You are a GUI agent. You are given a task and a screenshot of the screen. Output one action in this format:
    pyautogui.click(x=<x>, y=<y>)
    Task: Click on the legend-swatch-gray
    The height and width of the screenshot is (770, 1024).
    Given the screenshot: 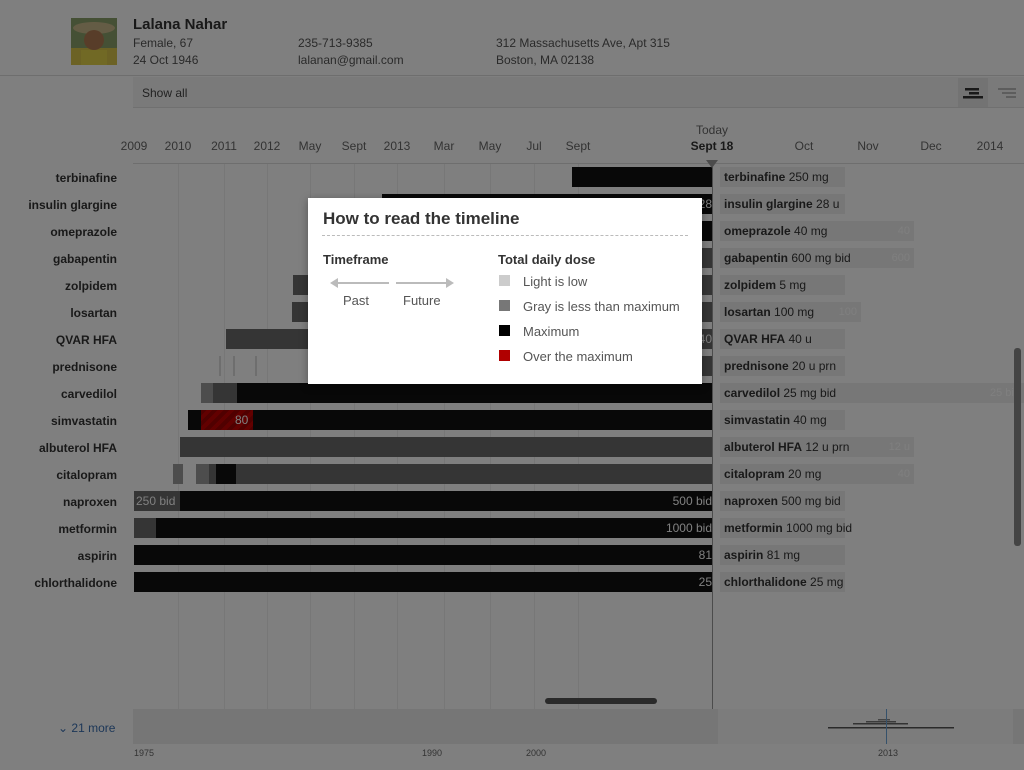 What is the action you would take?
    pyautogui.click(x=504, y=305)
    